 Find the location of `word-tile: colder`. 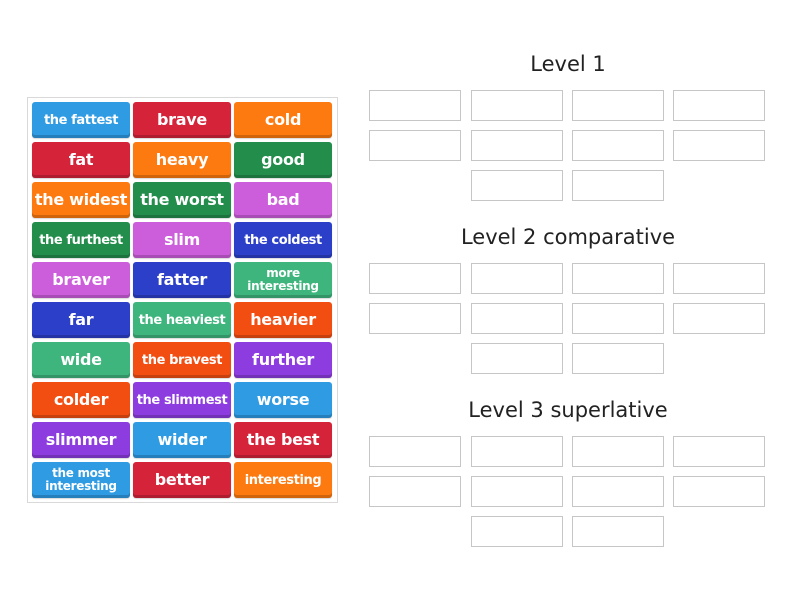

word-tile: colder is located at coordinates (81, 400).